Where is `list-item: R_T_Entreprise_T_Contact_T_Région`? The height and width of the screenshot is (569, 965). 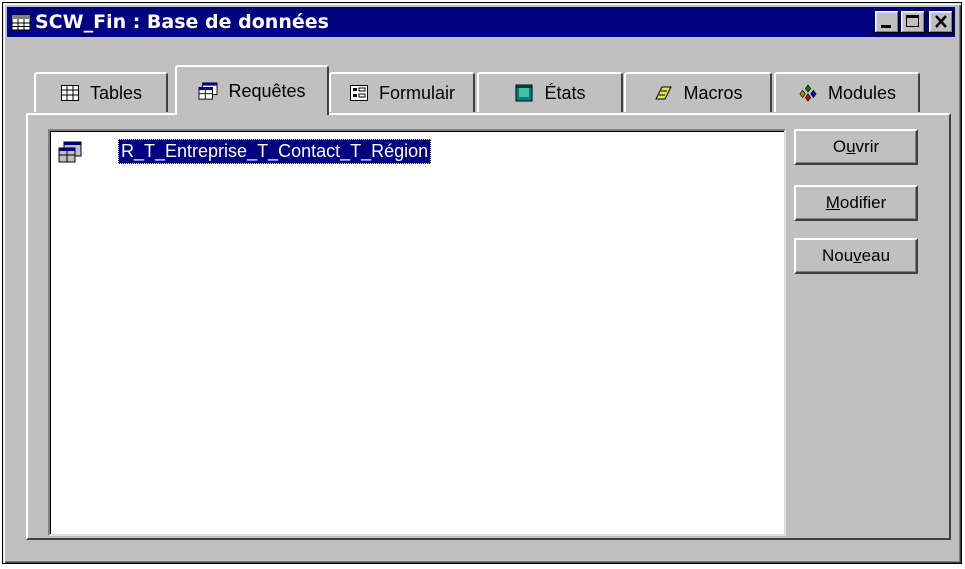
list-item: R_T_Entreprise_T_Contact_T_Région is located at coordinates (245, 151).